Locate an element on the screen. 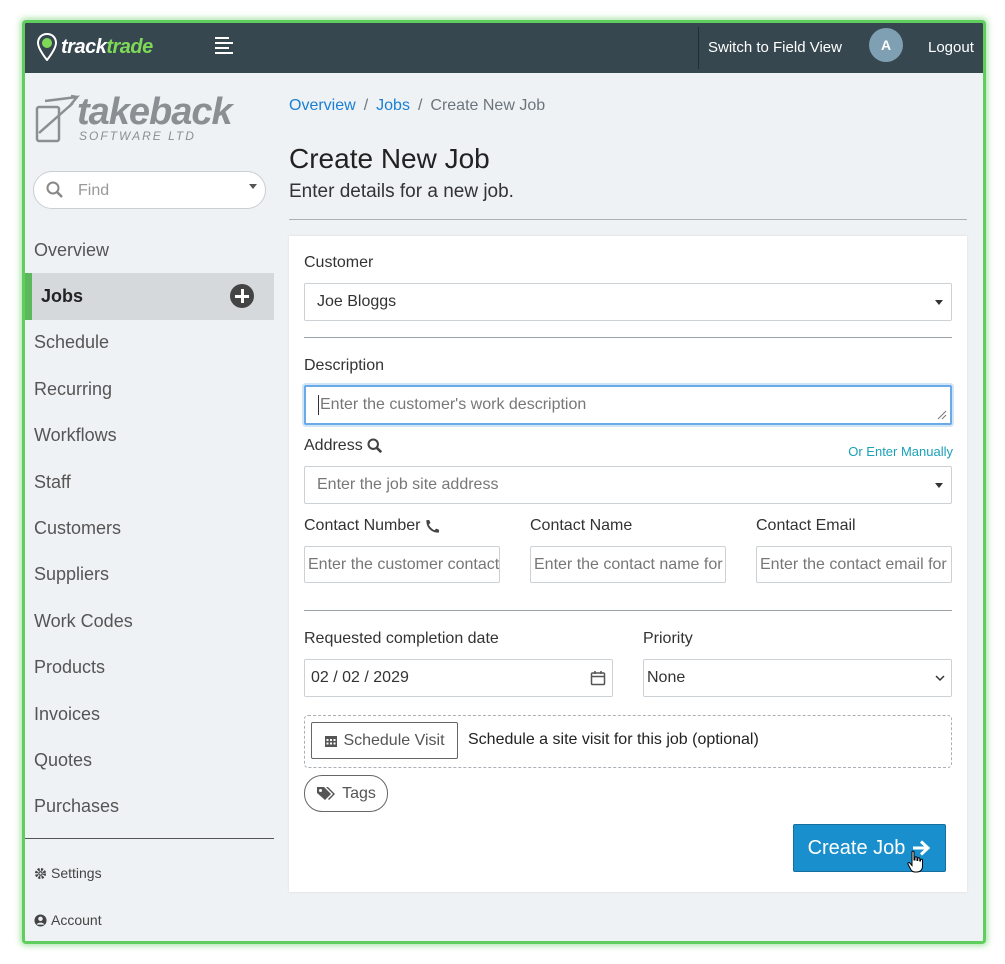  sidebar-item-purchases: Purchases is located at coordinates (149, 807).